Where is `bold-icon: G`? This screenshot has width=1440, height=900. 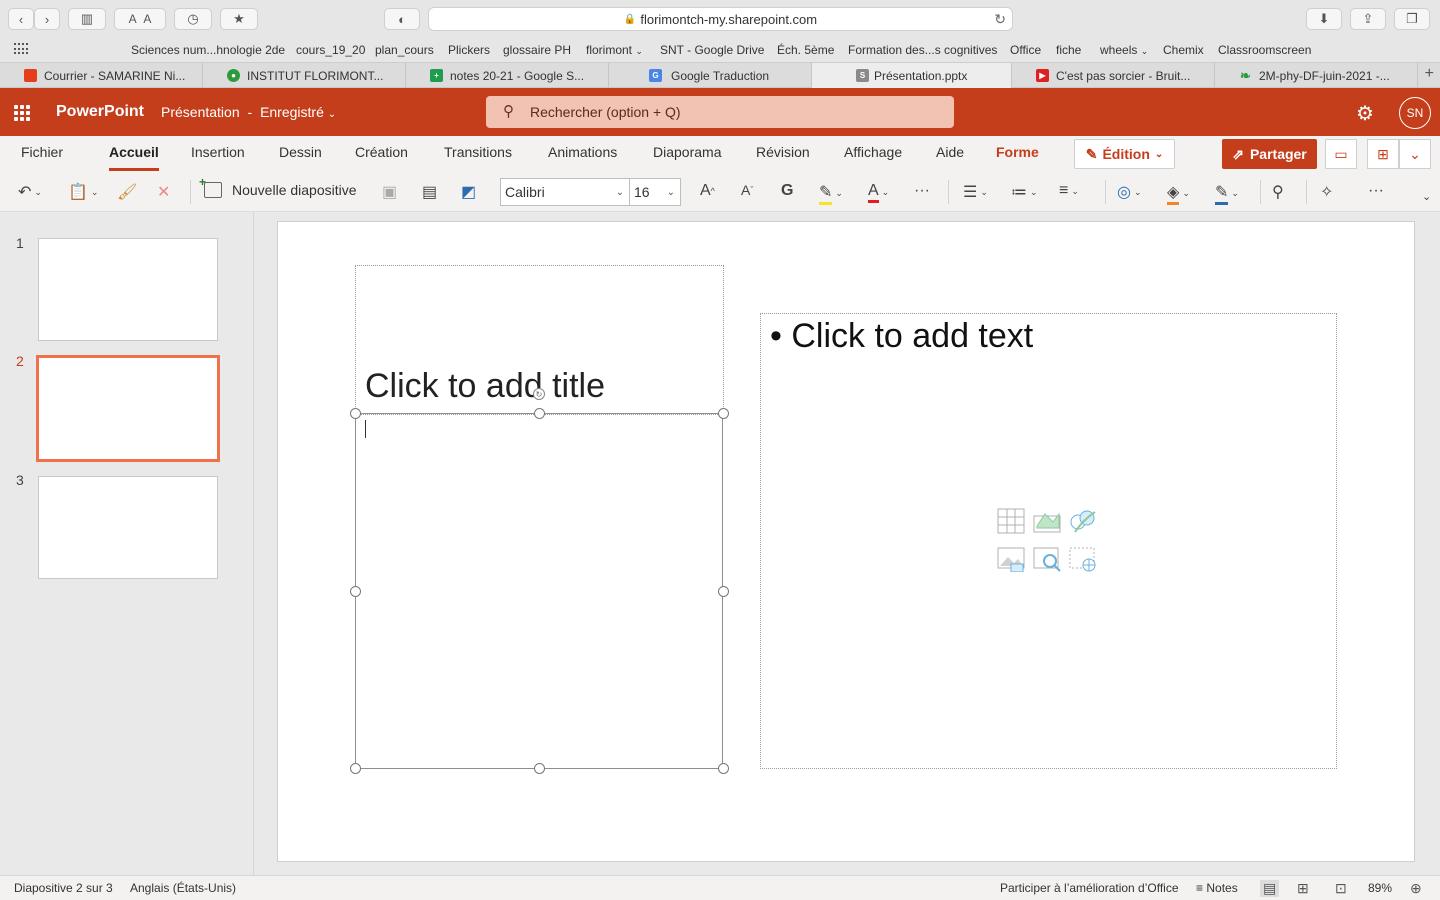 bold-icon: G is located at coordinates (787, 191).